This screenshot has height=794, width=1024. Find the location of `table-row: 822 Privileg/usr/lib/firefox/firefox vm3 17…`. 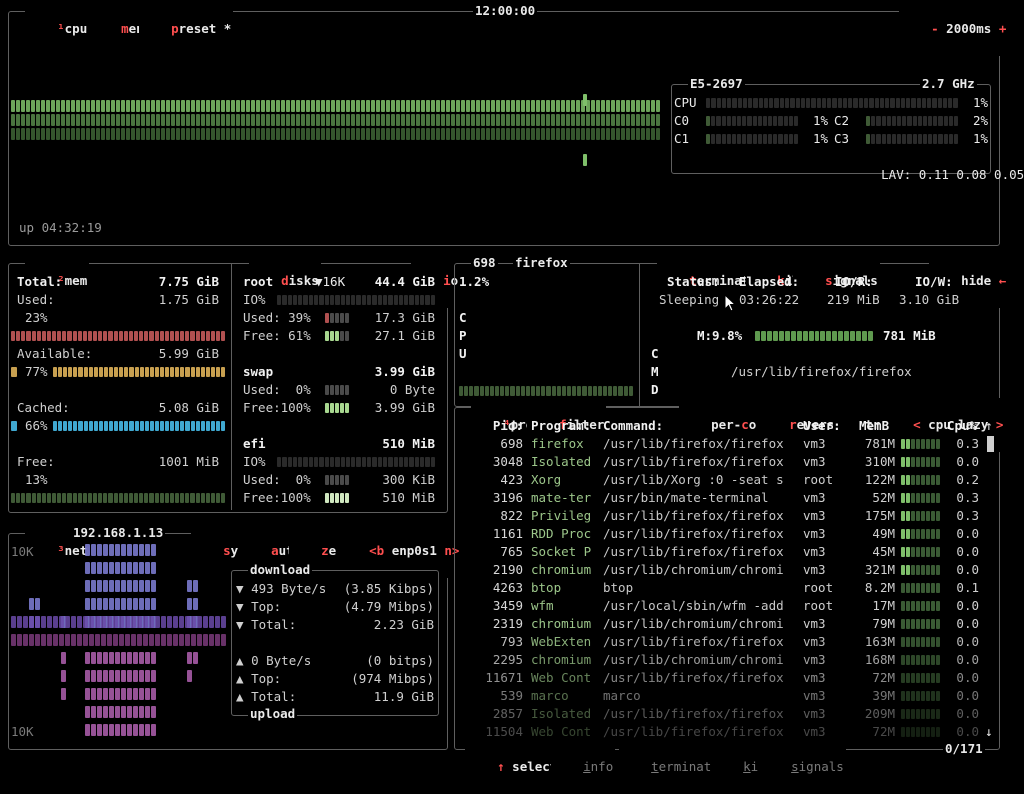

table-row: 822 Privileg/usr/lib/firefox/firefox vm3 17… is located at coordinates (720, 516).